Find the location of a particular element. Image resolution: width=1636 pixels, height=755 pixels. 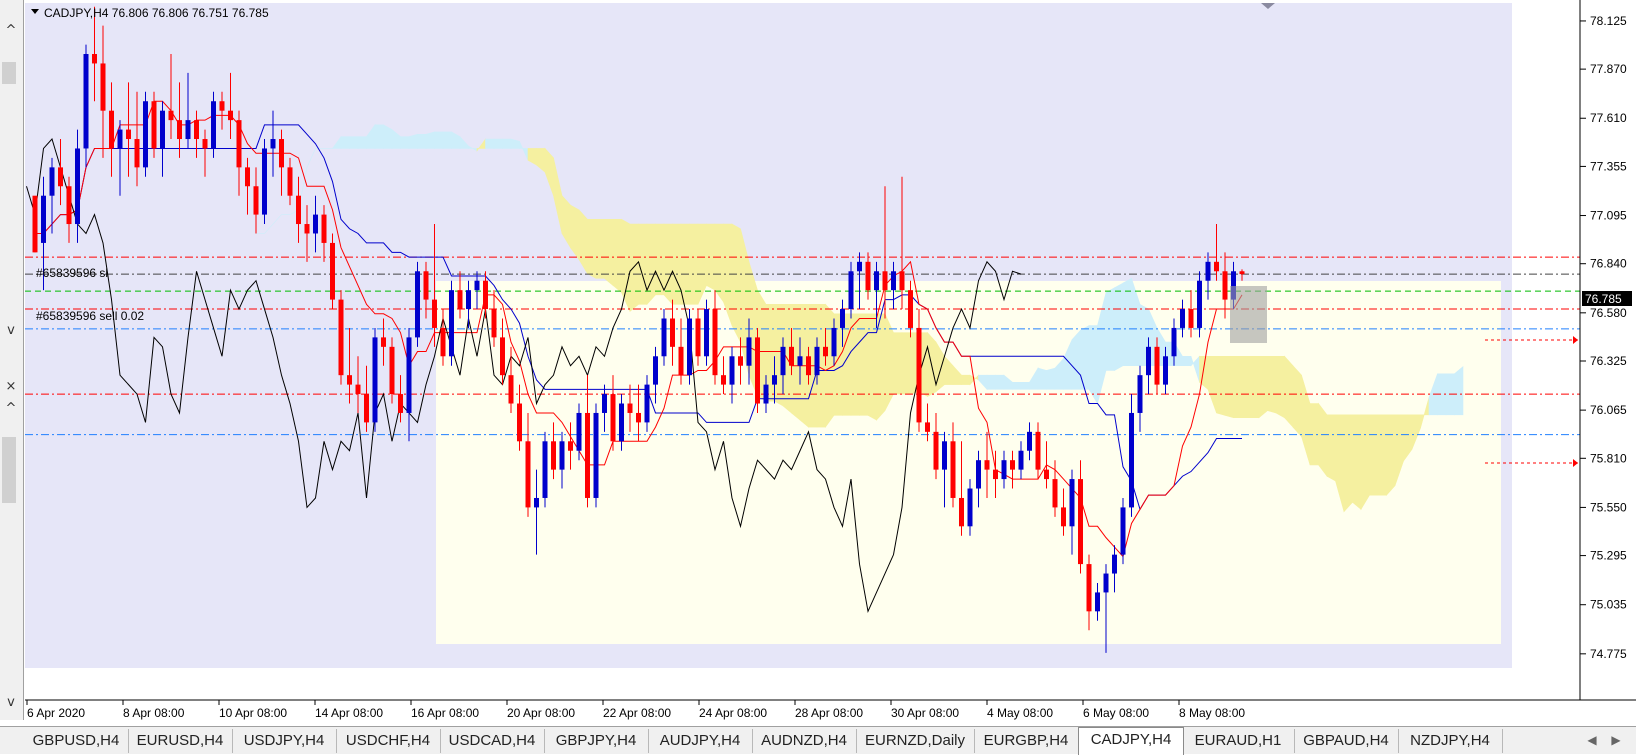

time-tick-label: 24 Apr 08:00 is located at coordinates (733, 713).